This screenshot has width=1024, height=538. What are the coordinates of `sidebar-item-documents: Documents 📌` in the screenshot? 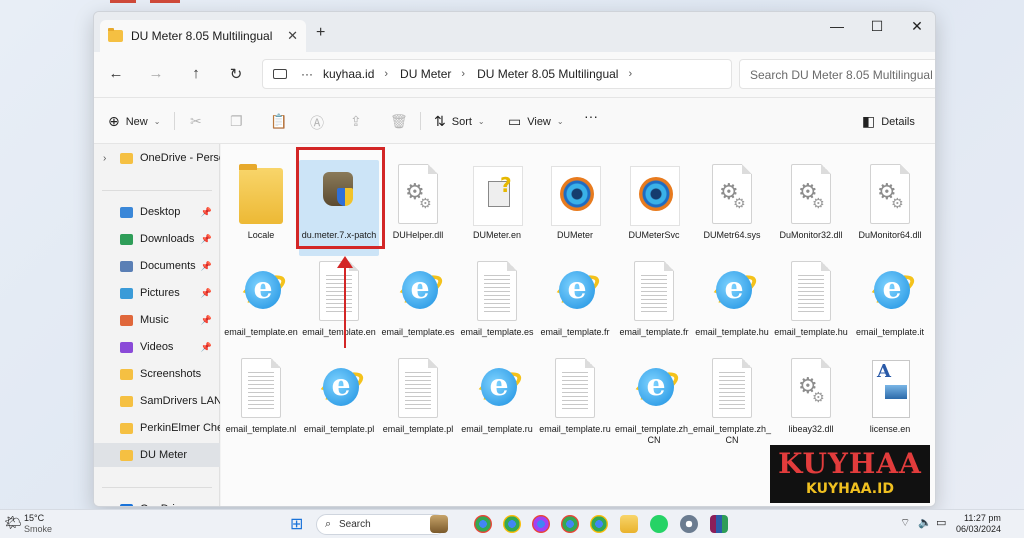 It's located at (157, 266).